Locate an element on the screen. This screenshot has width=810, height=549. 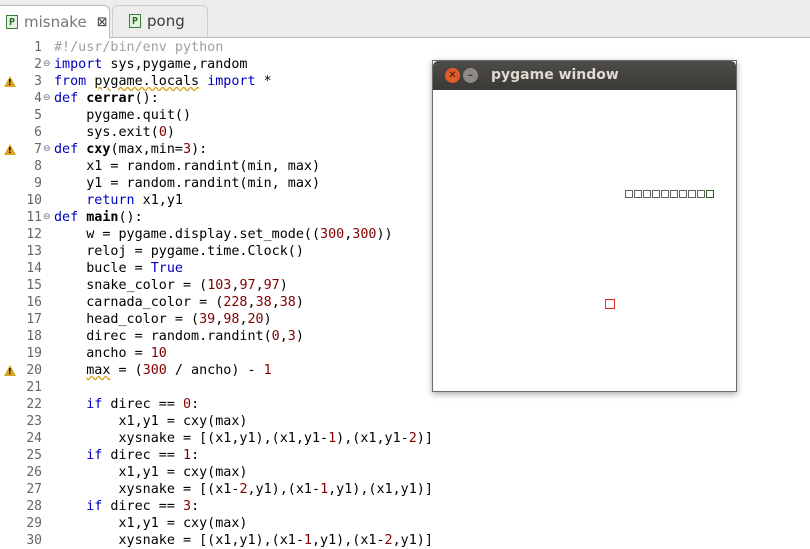
line-number: 1 is located at coordinates (38, 47).